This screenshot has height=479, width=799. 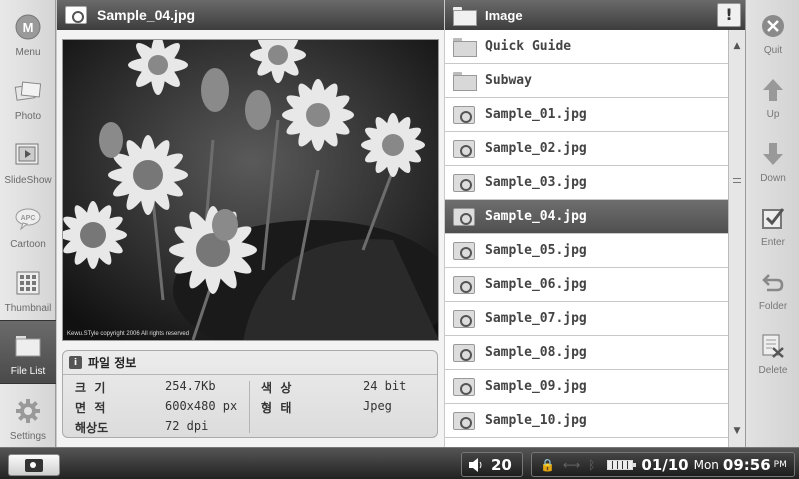 What do you see at coordinates (536, 216) in the screenshot?
I see `list-item-name: Sample_04.jpg` at bounding box center [536, 216].